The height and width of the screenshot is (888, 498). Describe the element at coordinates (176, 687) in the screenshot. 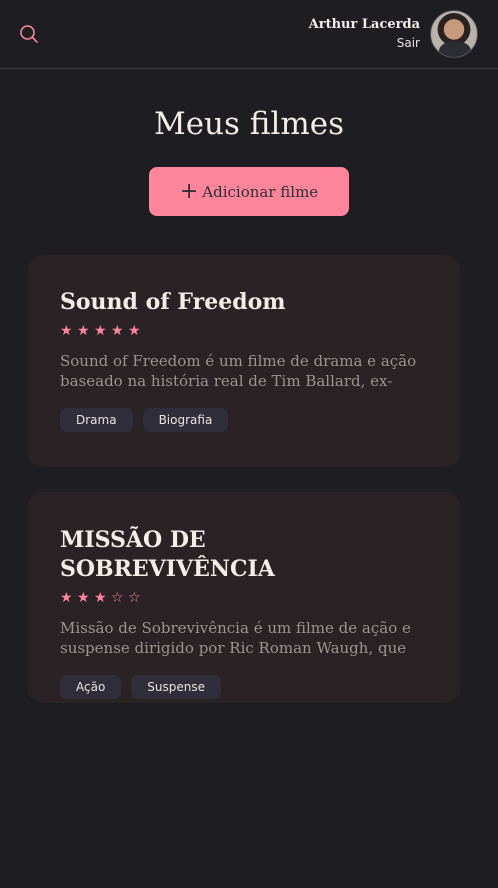

I see `tag: Suspense` at that location.